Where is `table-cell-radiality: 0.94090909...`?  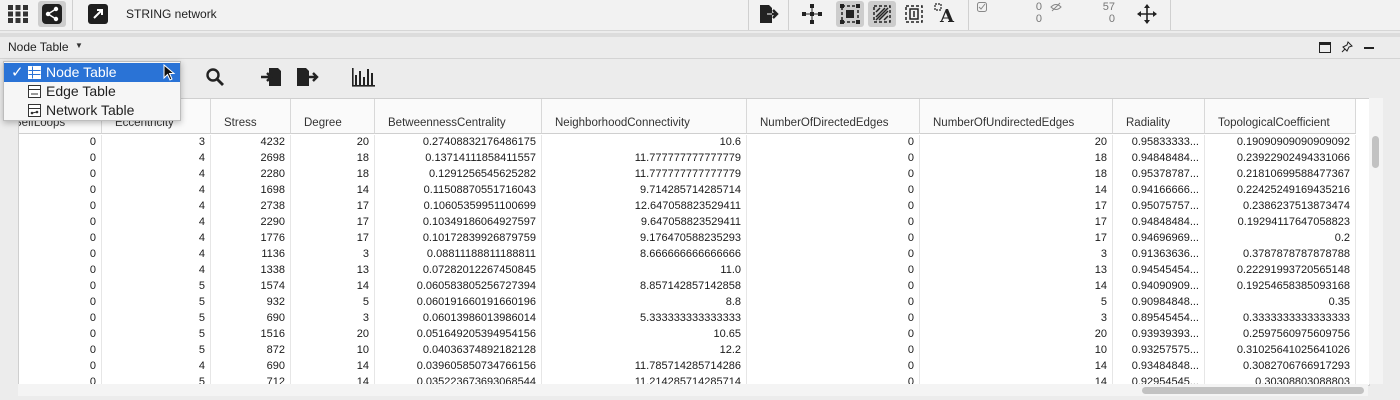
table-cell-radiality: 0.94090909... is located at coordinates (1159, 287).